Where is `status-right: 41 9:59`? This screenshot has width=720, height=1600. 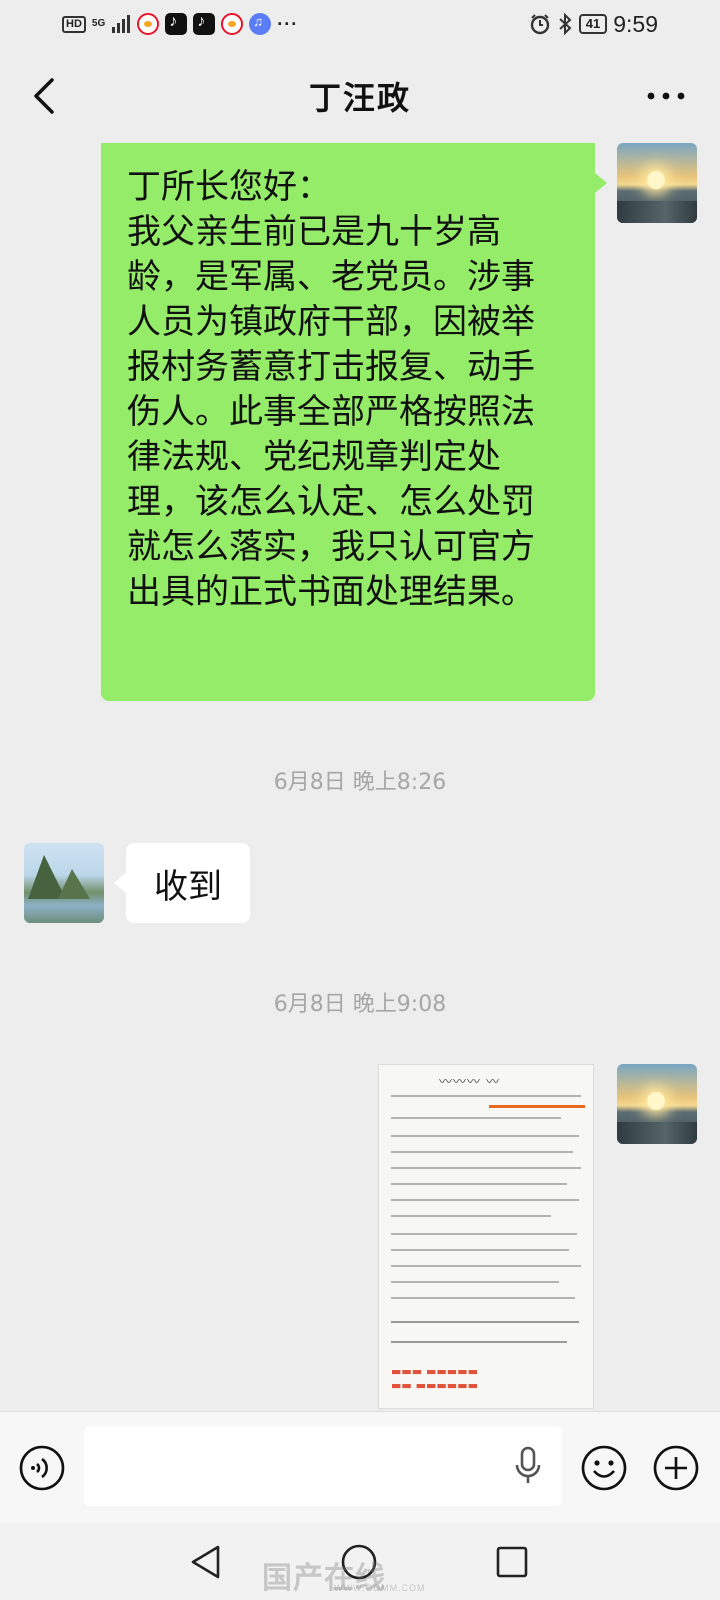 status-right: 41 9:59 is located at coordinates (593, 24).